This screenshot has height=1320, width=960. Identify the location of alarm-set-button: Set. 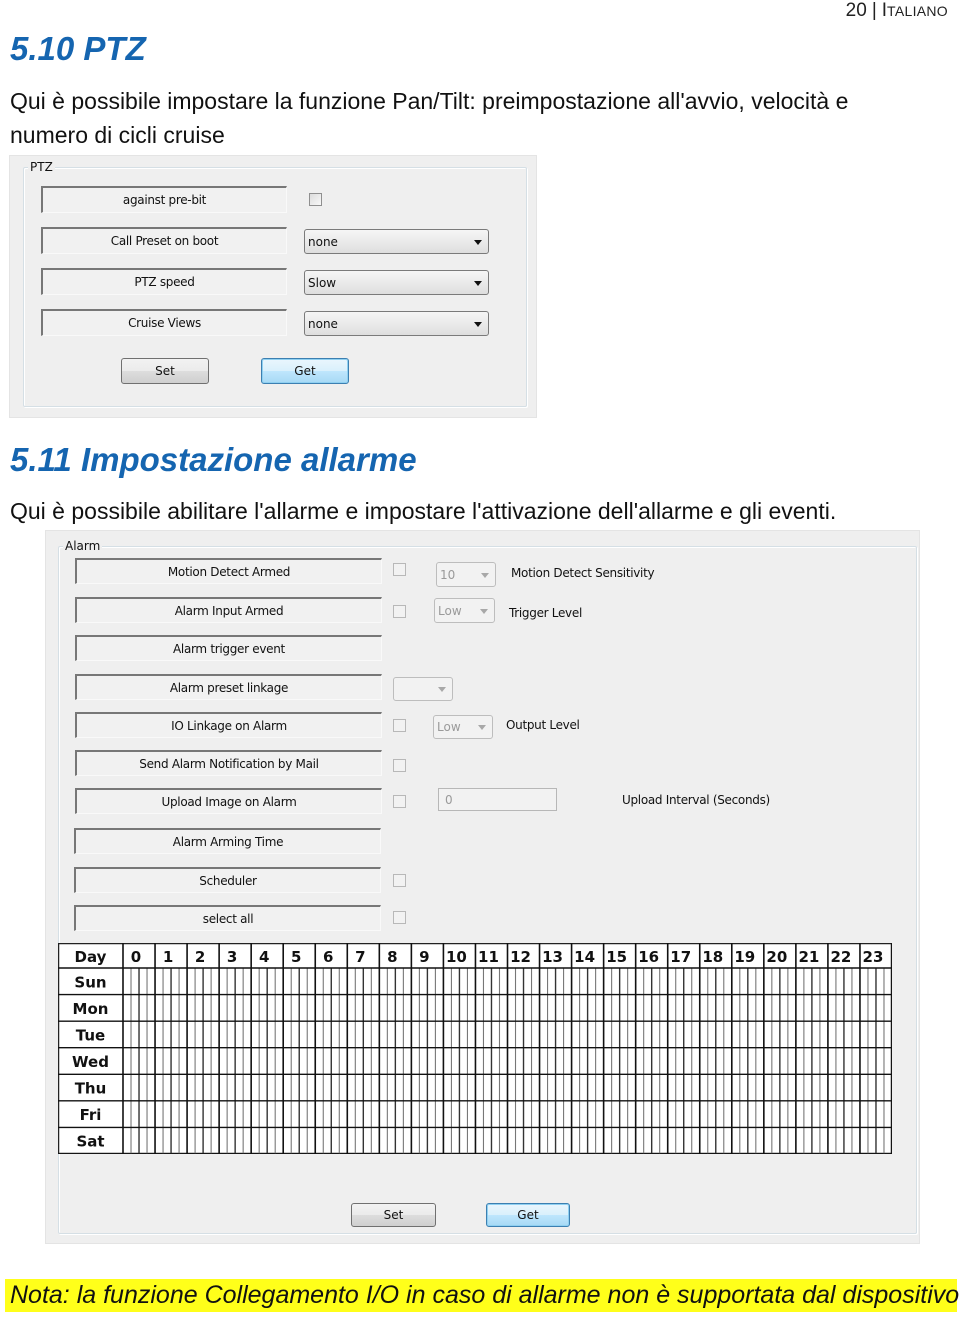
(393, 1215).